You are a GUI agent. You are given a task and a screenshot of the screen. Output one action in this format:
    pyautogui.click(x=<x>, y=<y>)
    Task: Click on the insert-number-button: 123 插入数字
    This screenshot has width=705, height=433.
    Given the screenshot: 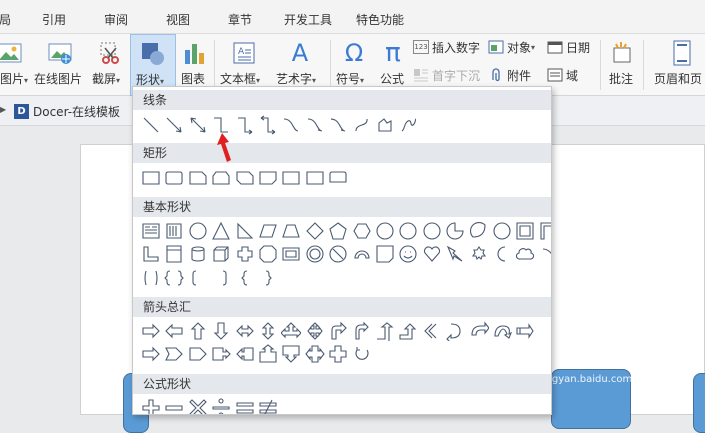 What is the action you would take?
    pyautogui.click(x=446, y=47)
    